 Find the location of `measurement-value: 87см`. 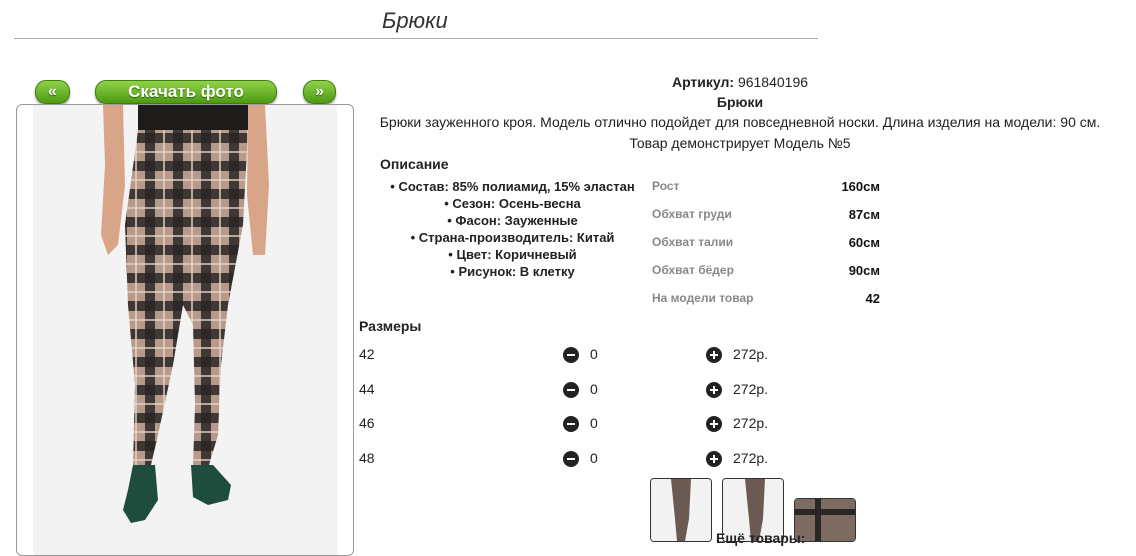

measurement-value: 87см is located at coordinates (864, 214).